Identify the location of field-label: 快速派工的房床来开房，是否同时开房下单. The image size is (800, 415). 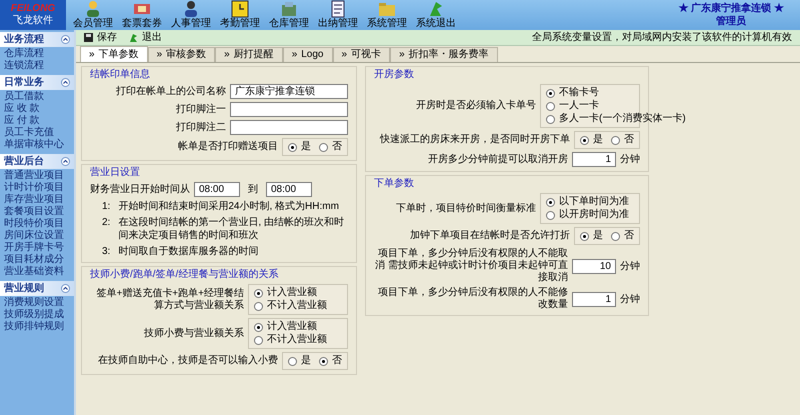
(474, 140).